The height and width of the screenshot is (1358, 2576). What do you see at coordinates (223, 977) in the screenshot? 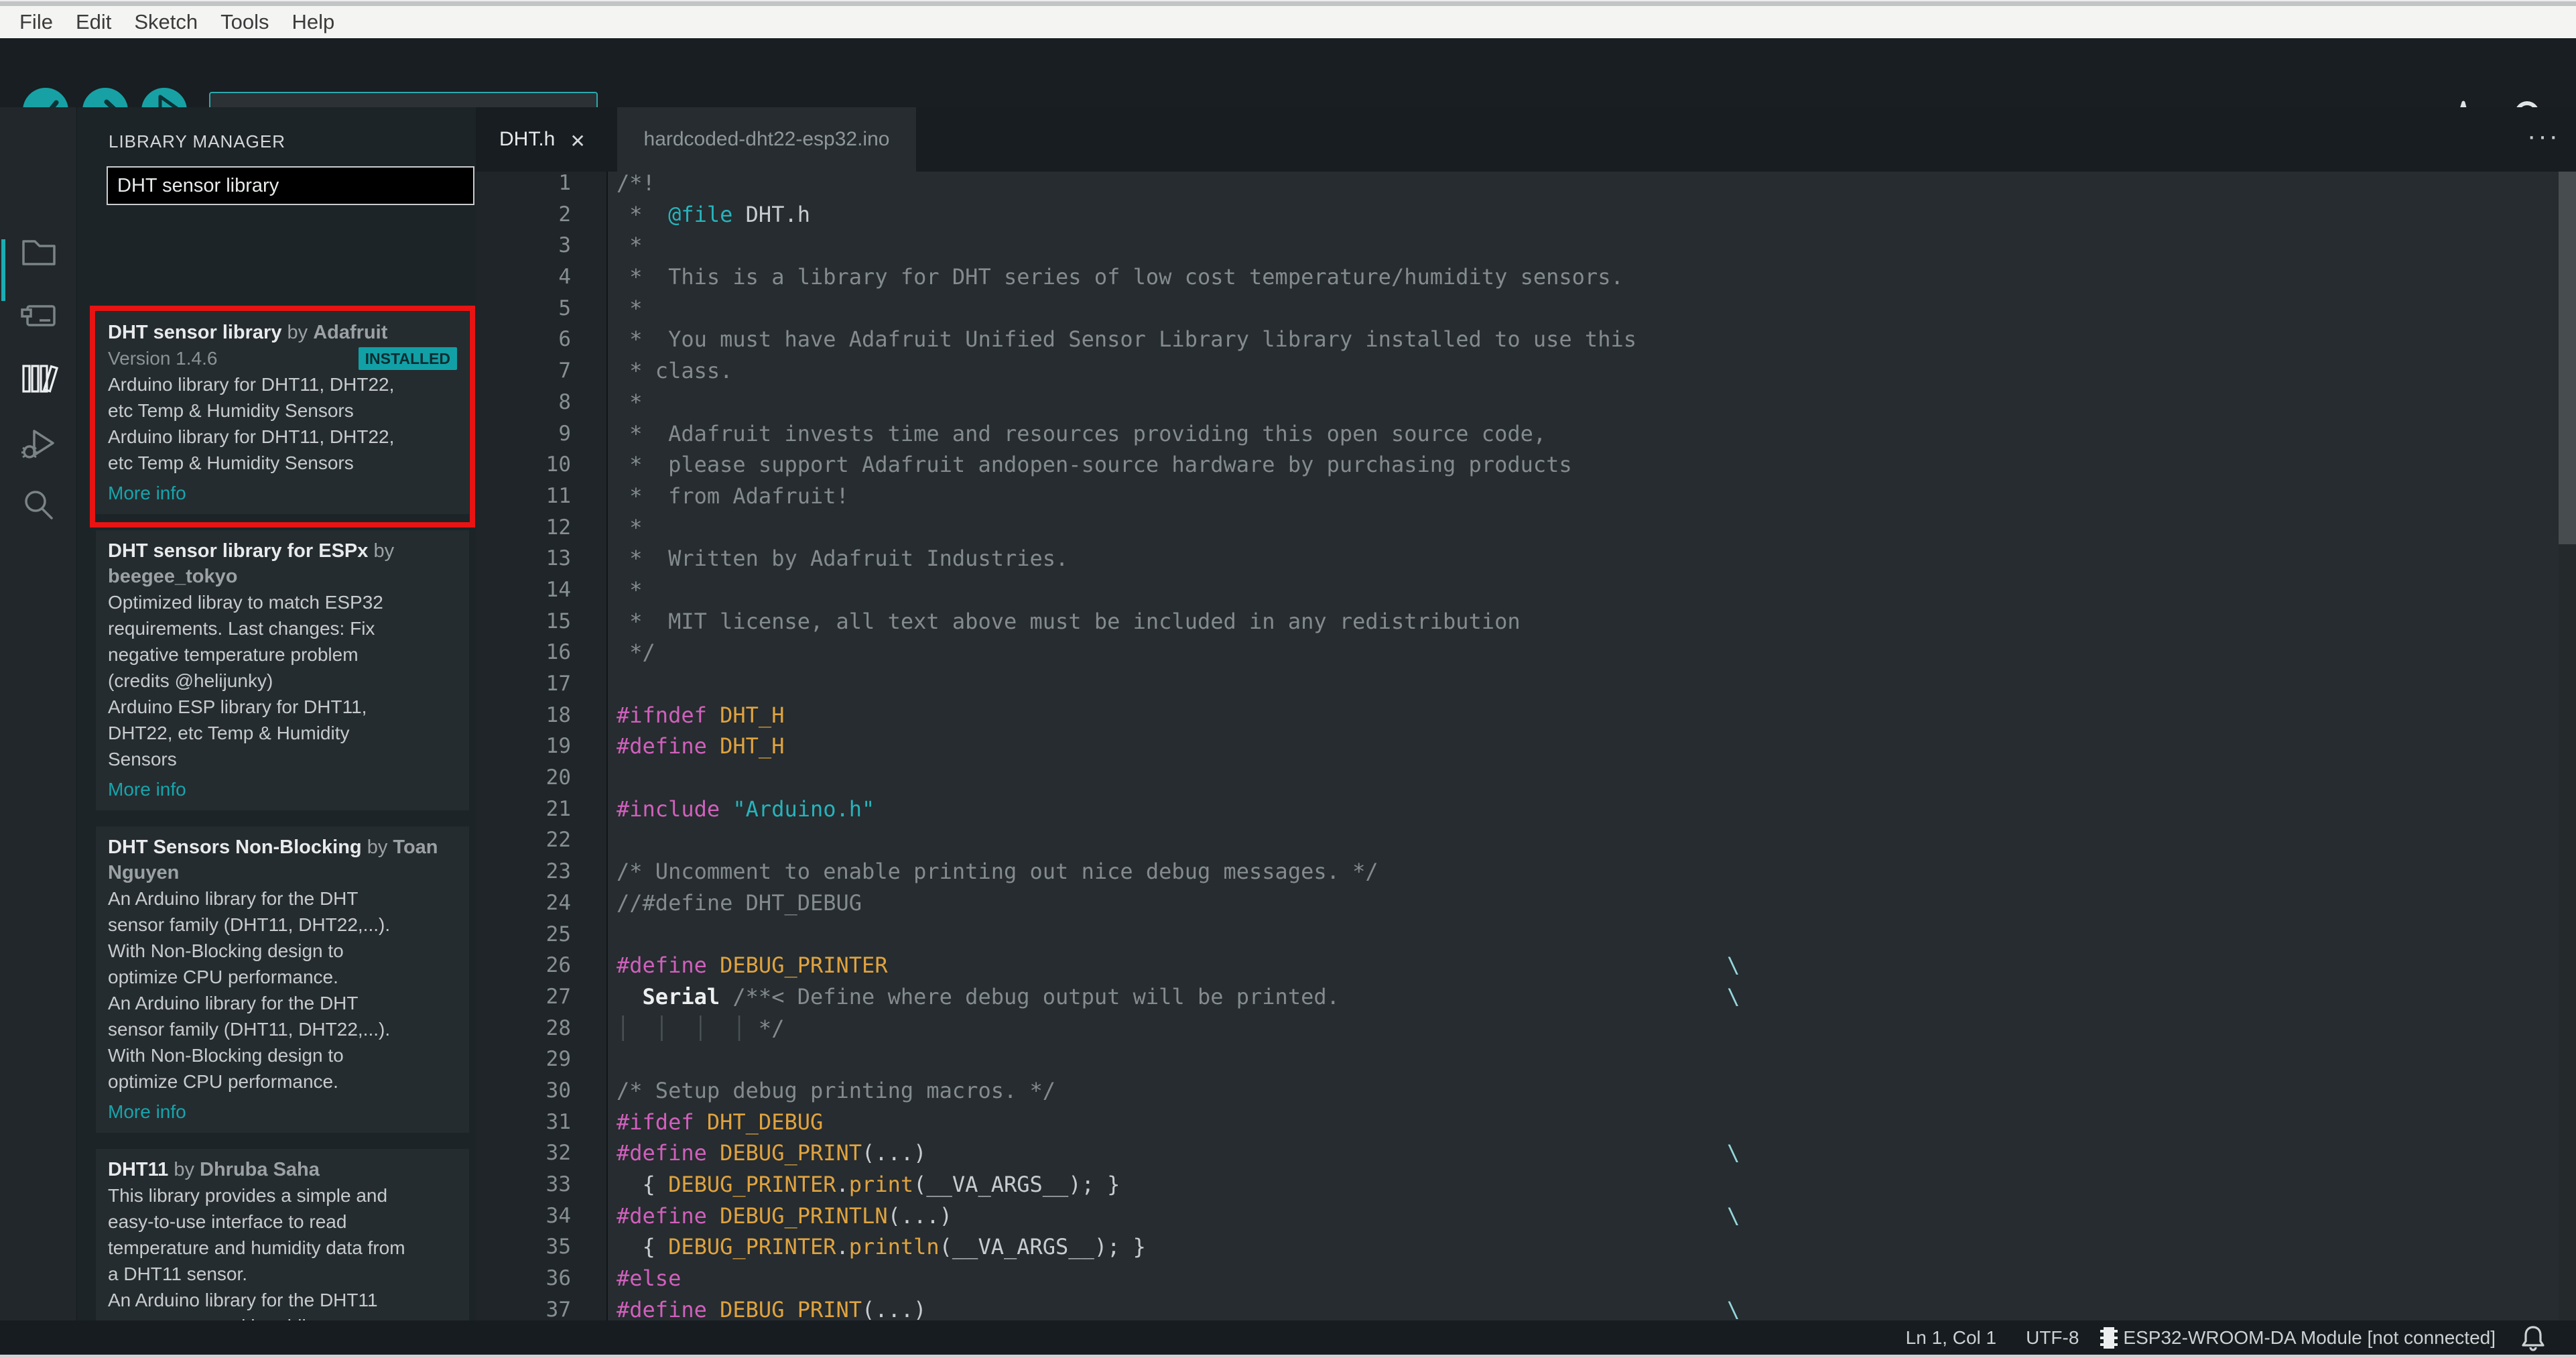
I see `library-description-line: optimize CPU performance.` at bounding box center [223, 977].